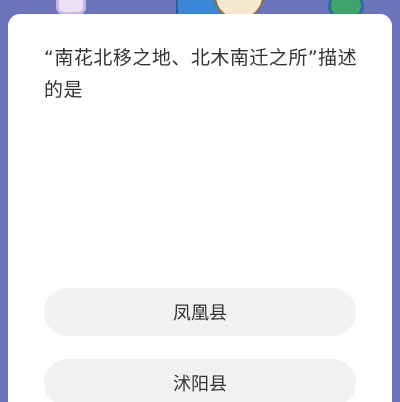  I want to click on question-text: “南花北移之地、北木南迁之所”描述的是, so click(201, 74).